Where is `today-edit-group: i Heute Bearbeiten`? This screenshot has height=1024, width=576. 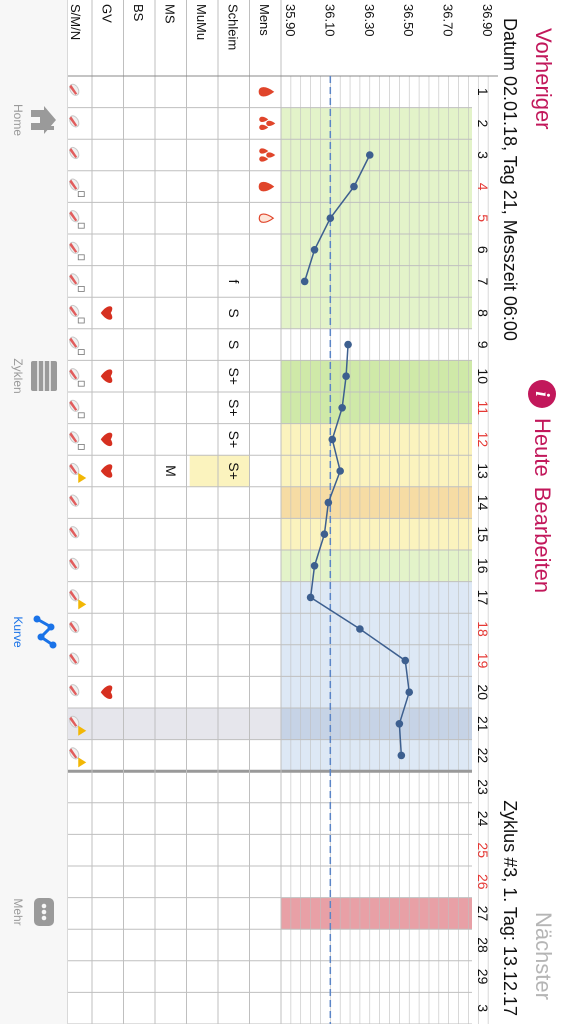 today-edit-group: i Heute Bearbeiten is located at coordinates (542, 486).